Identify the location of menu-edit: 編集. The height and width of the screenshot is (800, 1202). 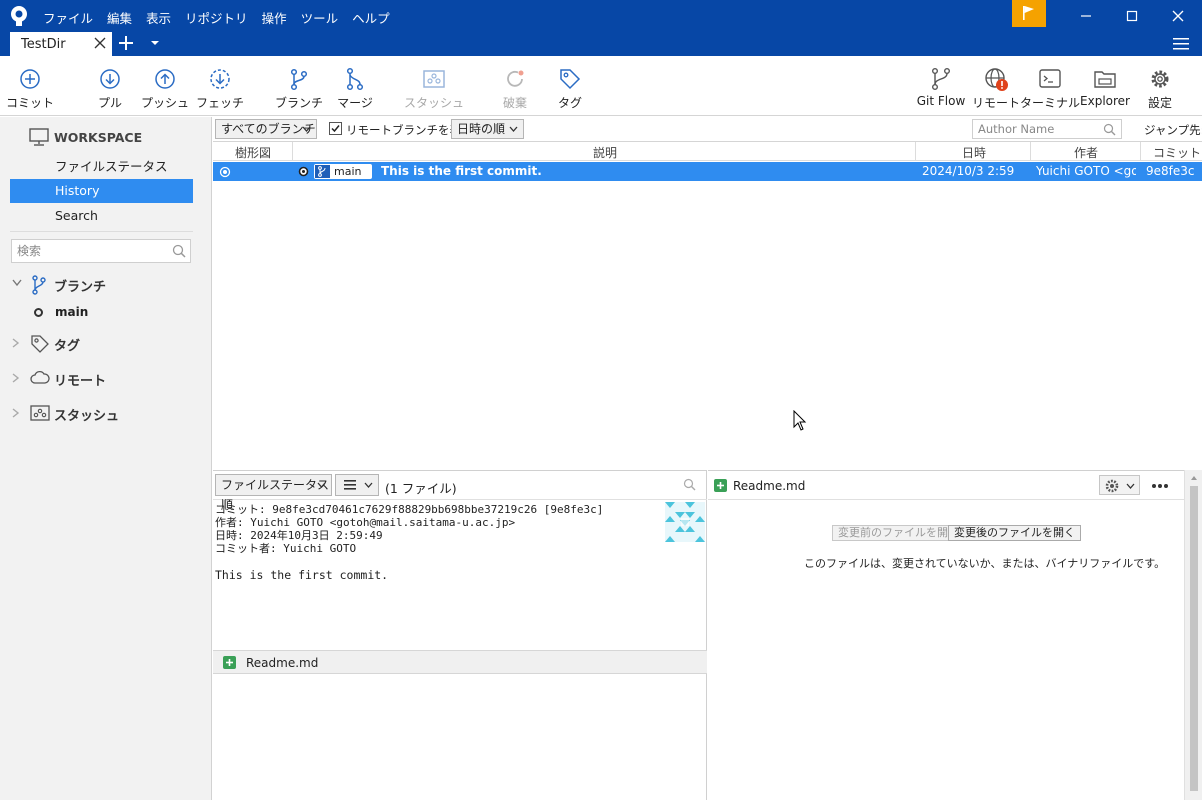
(119, 17).